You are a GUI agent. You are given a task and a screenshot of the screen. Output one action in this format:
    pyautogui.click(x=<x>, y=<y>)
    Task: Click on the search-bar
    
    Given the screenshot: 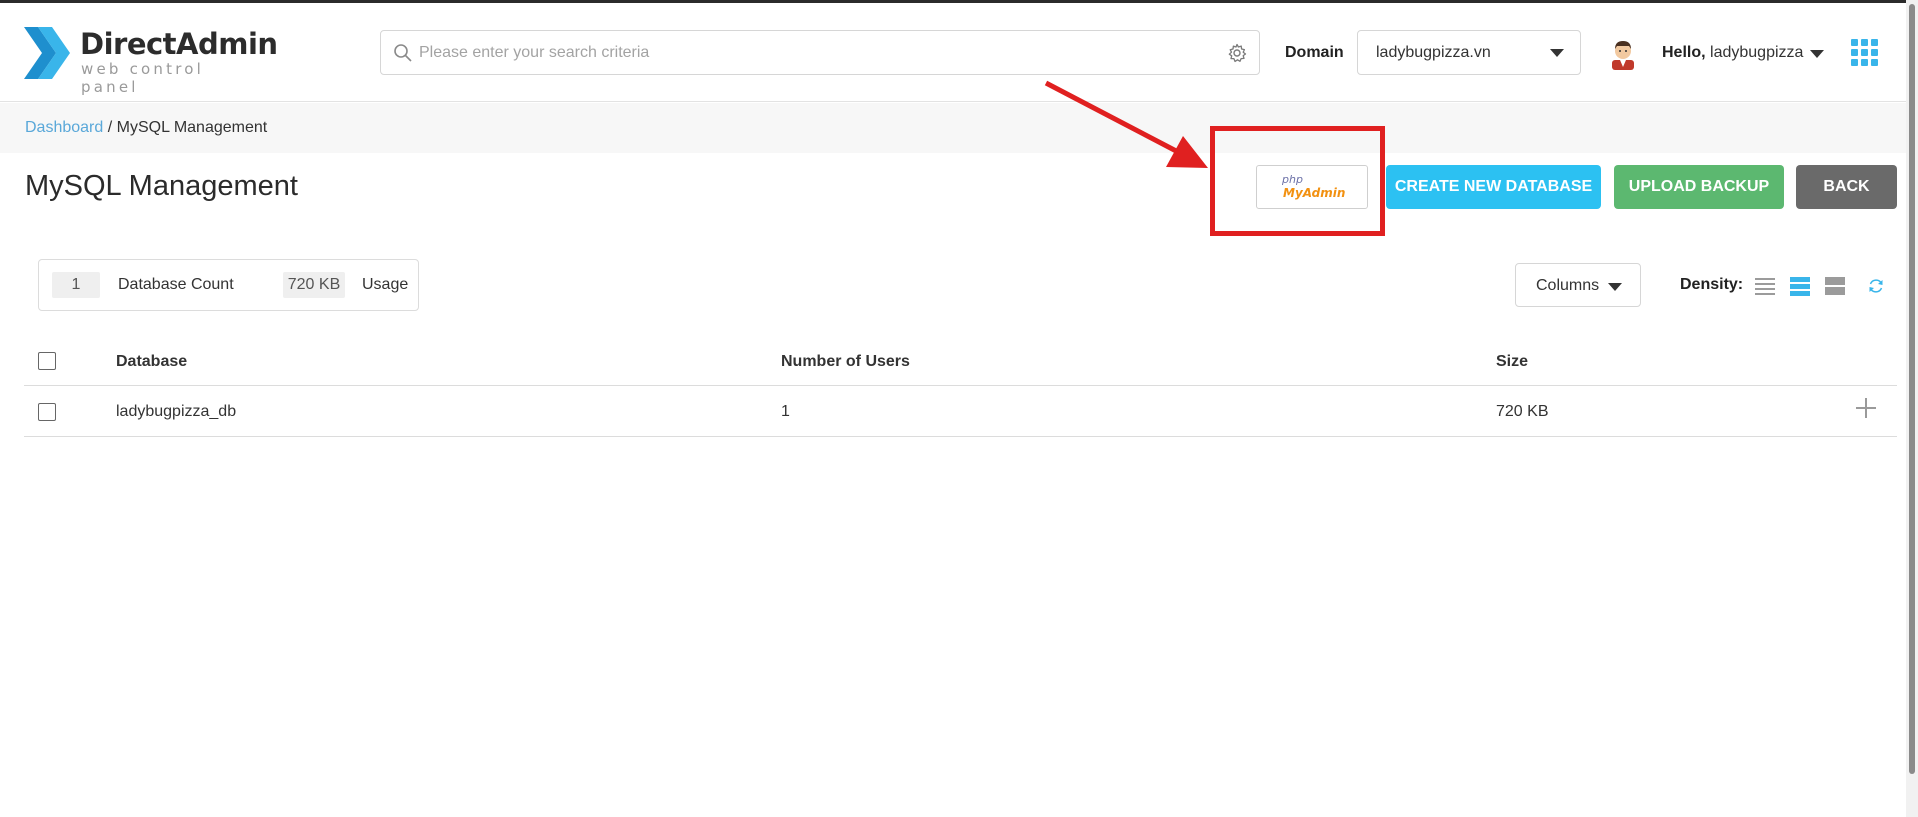 What is the action you would take?
    pyautogui.click(x=820, y=52)
    